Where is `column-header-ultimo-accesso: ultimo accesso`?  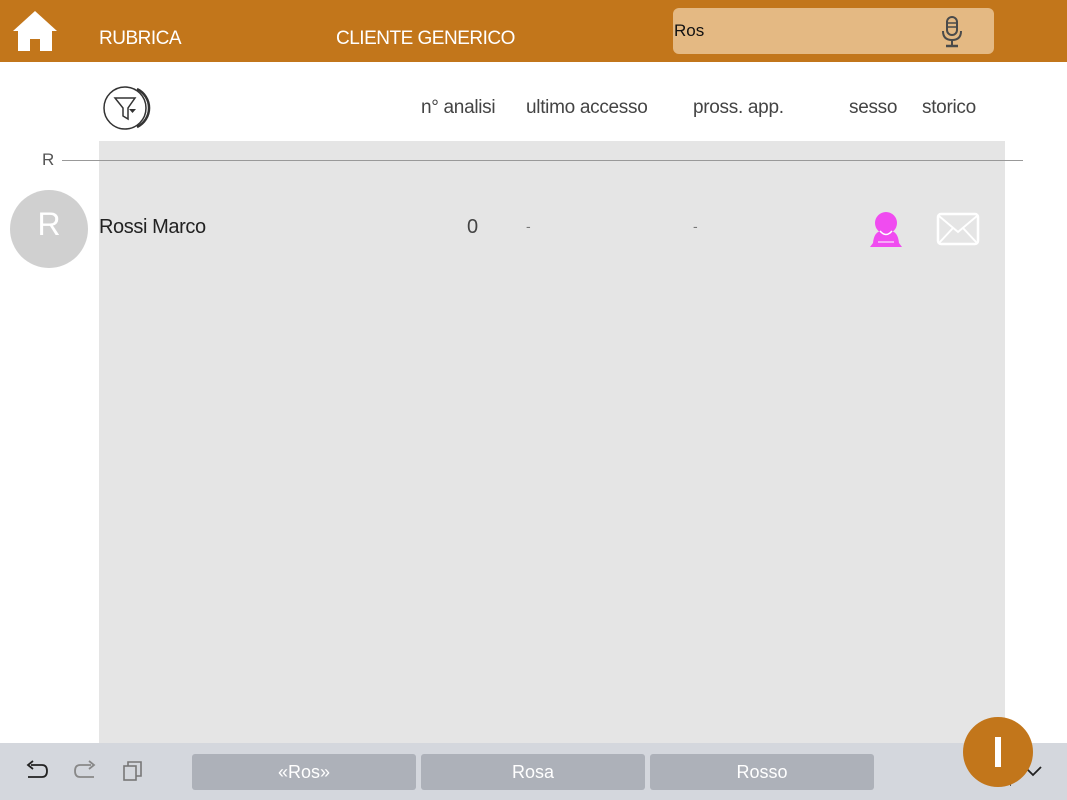 column-header-ultimo-accesso: ultimo accesso is located at coordinates (587, 108).